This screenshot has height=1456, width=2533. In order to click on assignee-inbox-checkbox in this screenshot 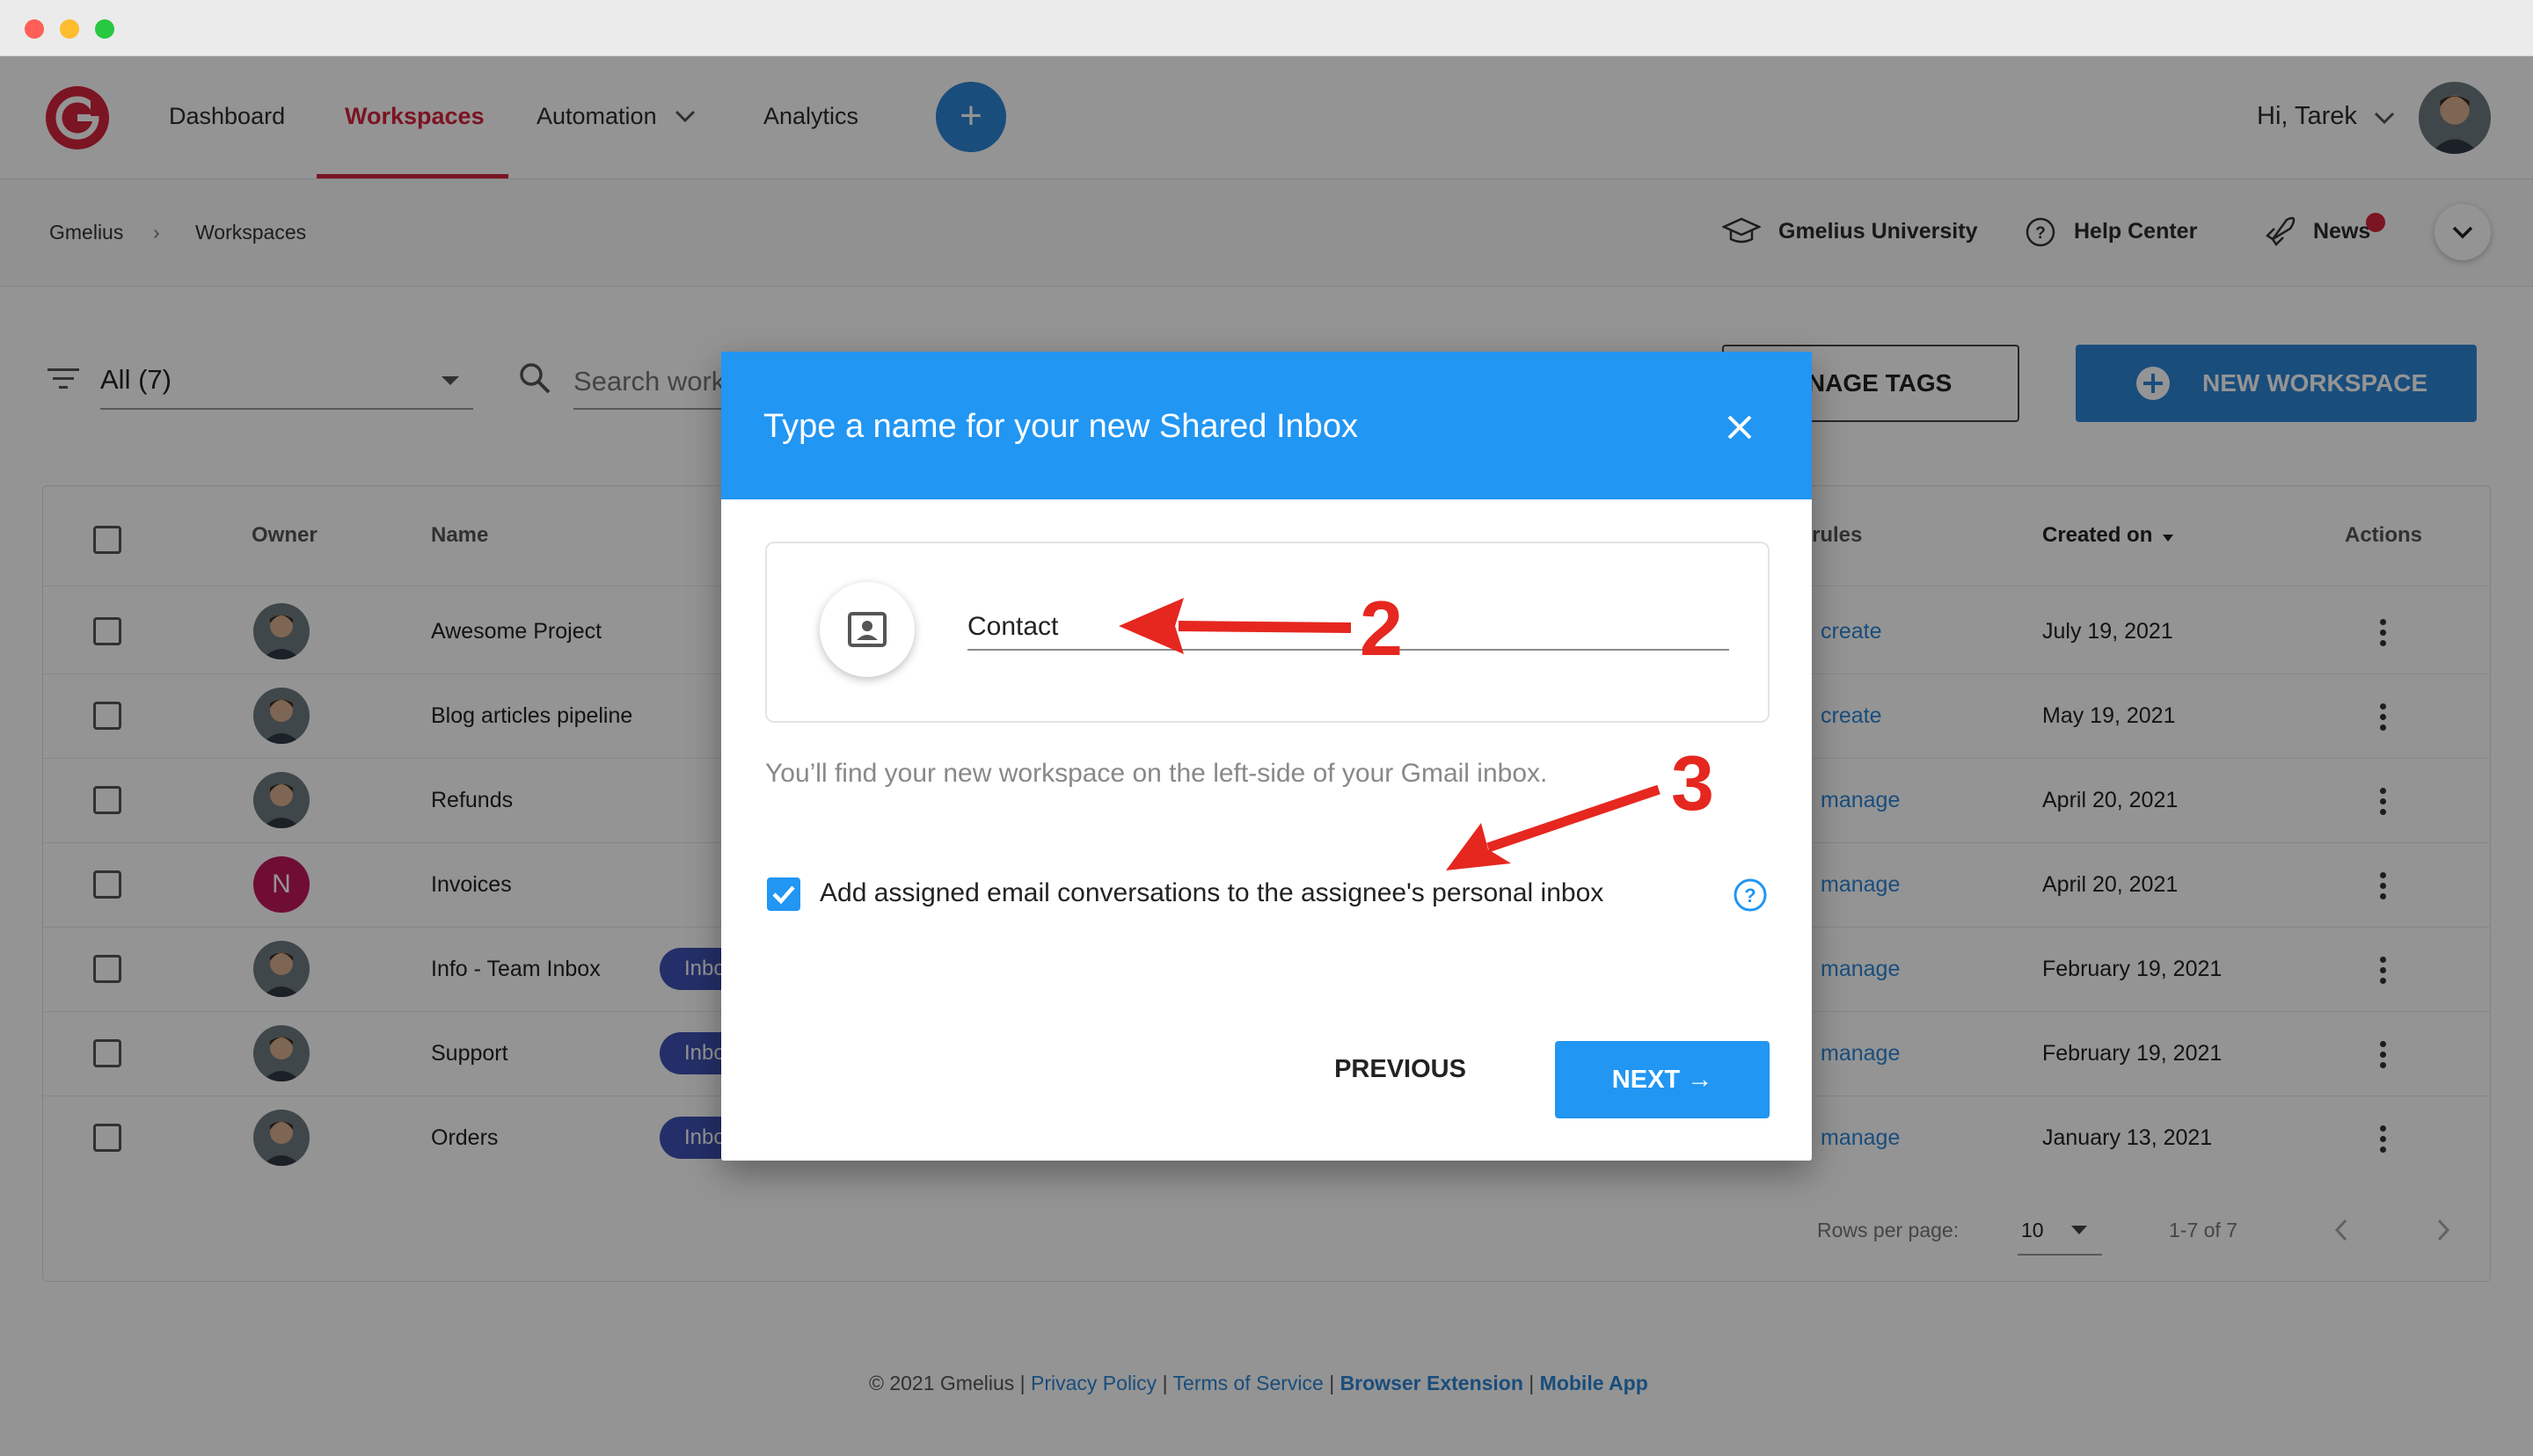, I will do `click(783, 894)`.